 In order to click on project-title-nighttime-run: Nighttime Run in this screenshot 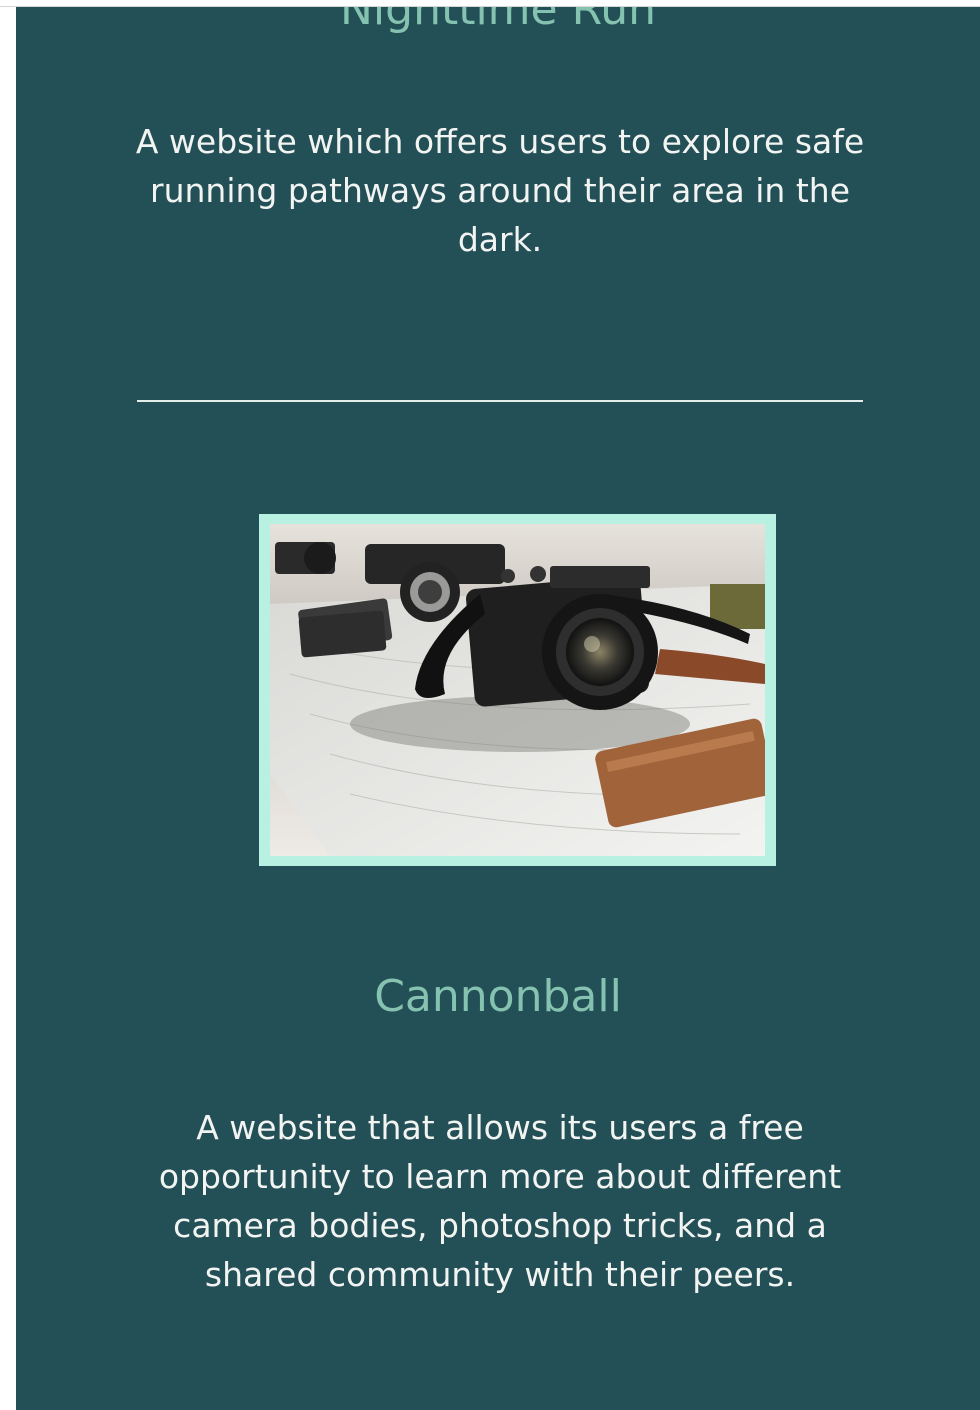, I will do `click(498, 21)`.